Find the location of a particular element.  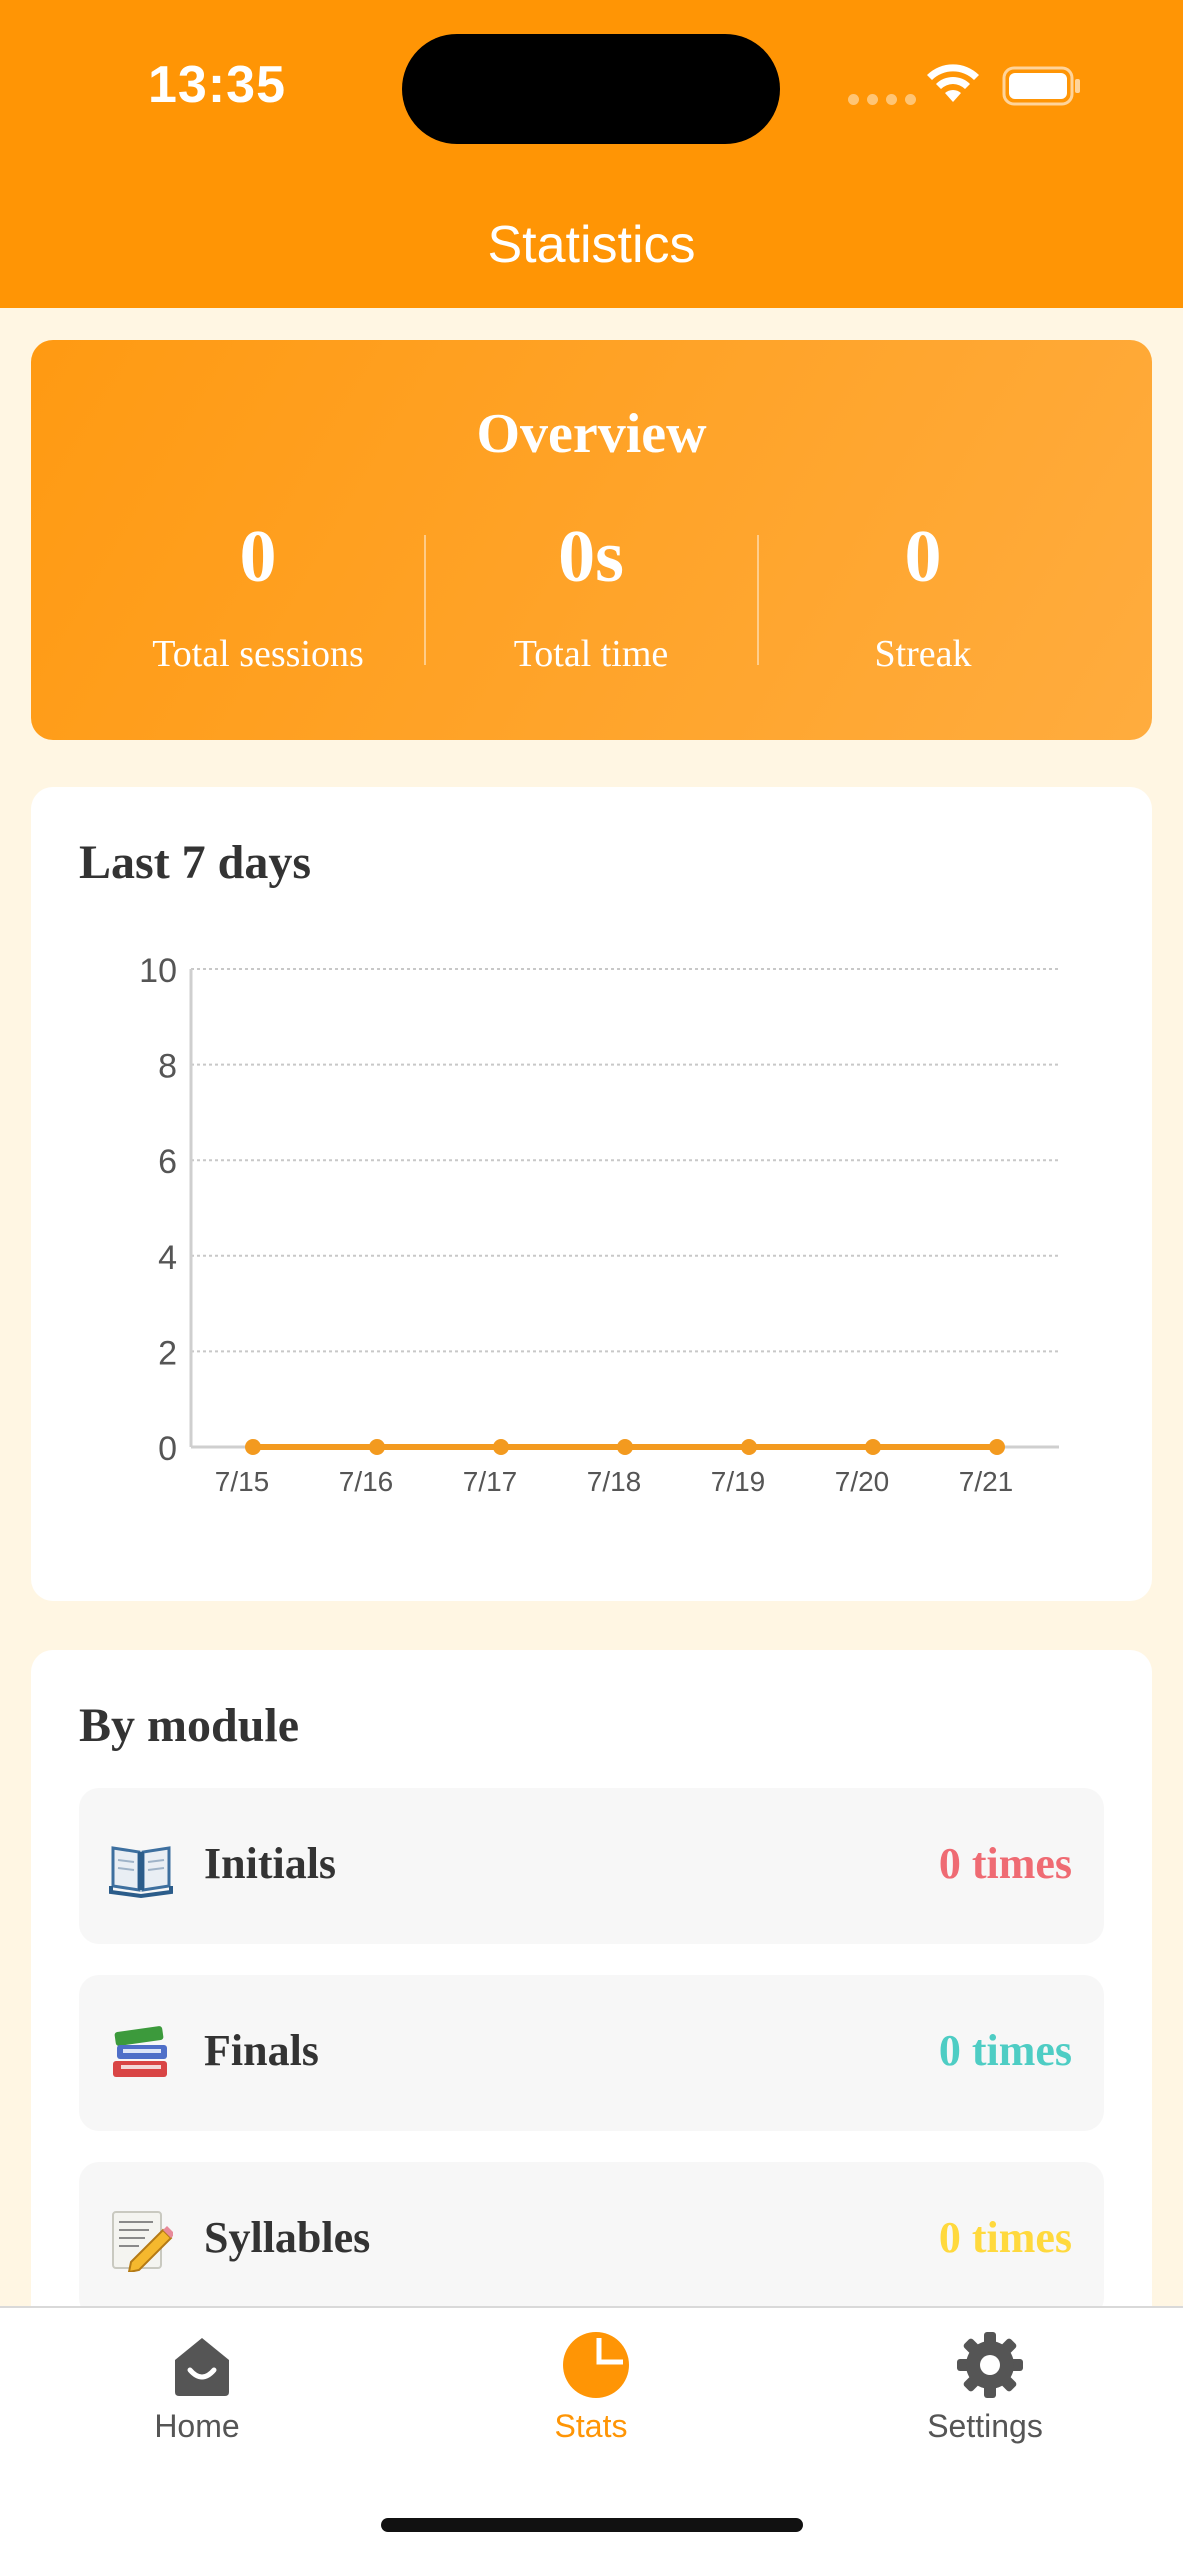

tab-bar: Home Stats Settings is located at coordinates (591, 2433).